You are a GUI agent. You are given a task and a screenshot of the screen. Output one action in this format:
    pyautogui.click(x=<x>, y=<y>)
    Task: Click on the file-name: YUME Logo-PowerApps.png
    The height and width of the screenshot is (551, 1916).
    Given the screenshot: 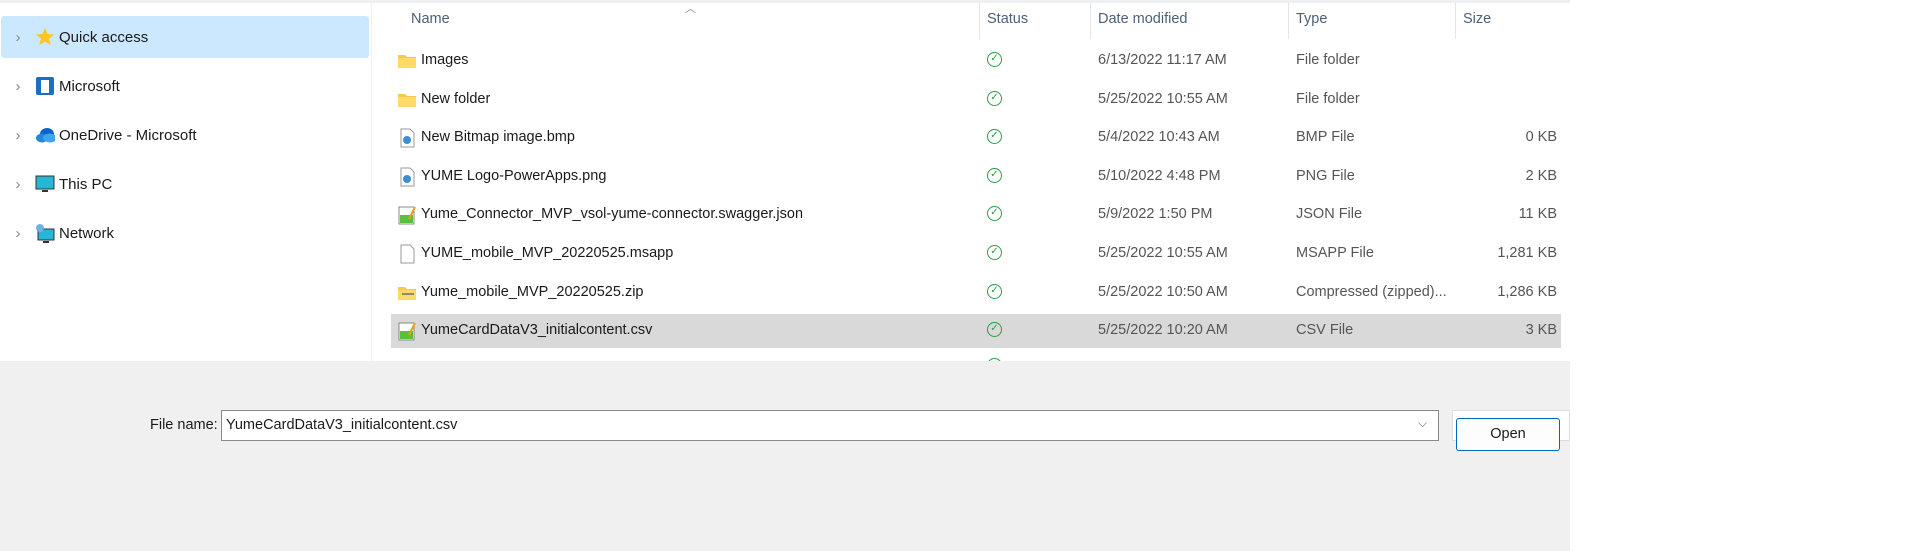 What is the action you would take?
    pyautogui.click(x=514, y=175)
    